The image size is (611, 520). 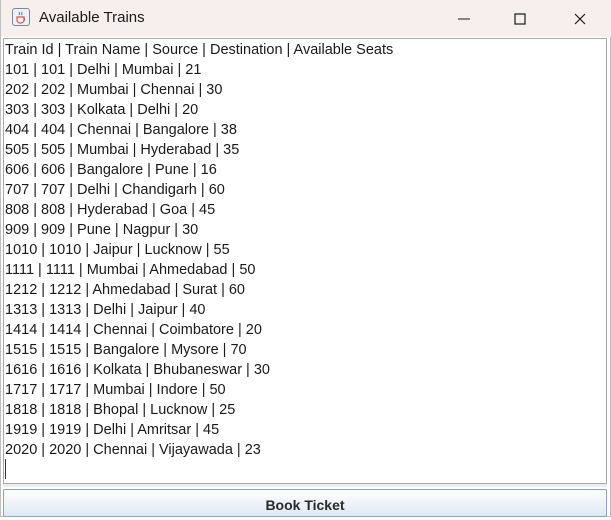 I want to click on train-row: 707 | 707 | Delhi | Chandigarh | 60, so click(x=115, y=190).